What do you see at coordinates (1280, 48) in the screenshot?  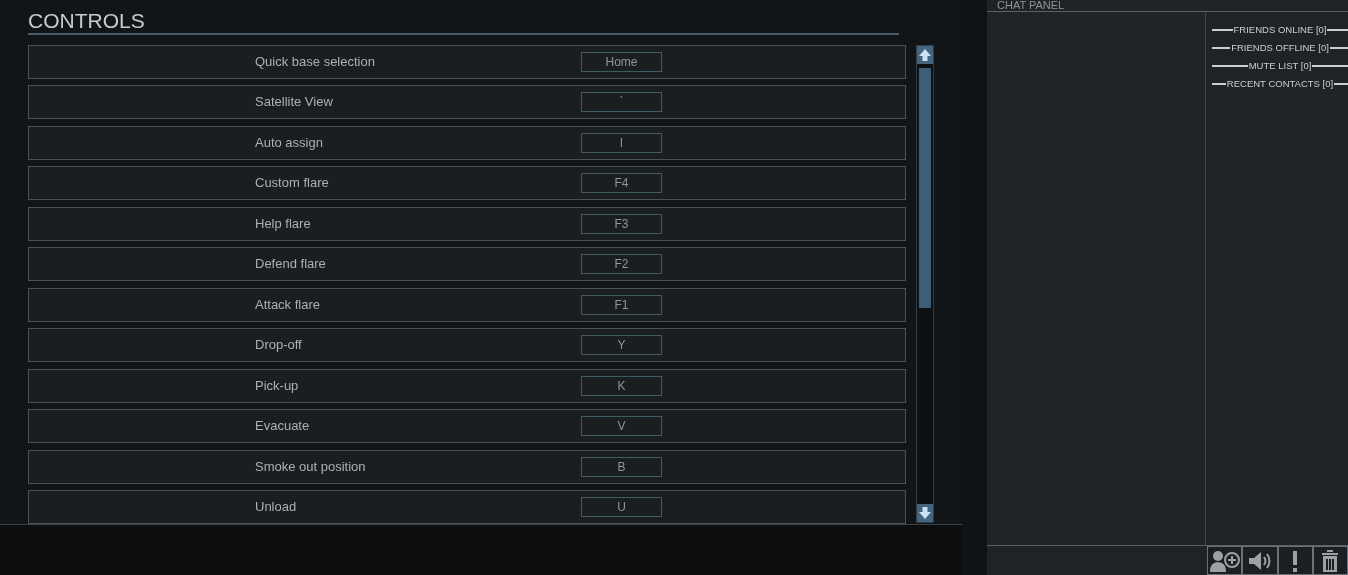 I see `contact-list-header: FRIENDS OFFLINE [0]` at bounding box center [1280, 48].